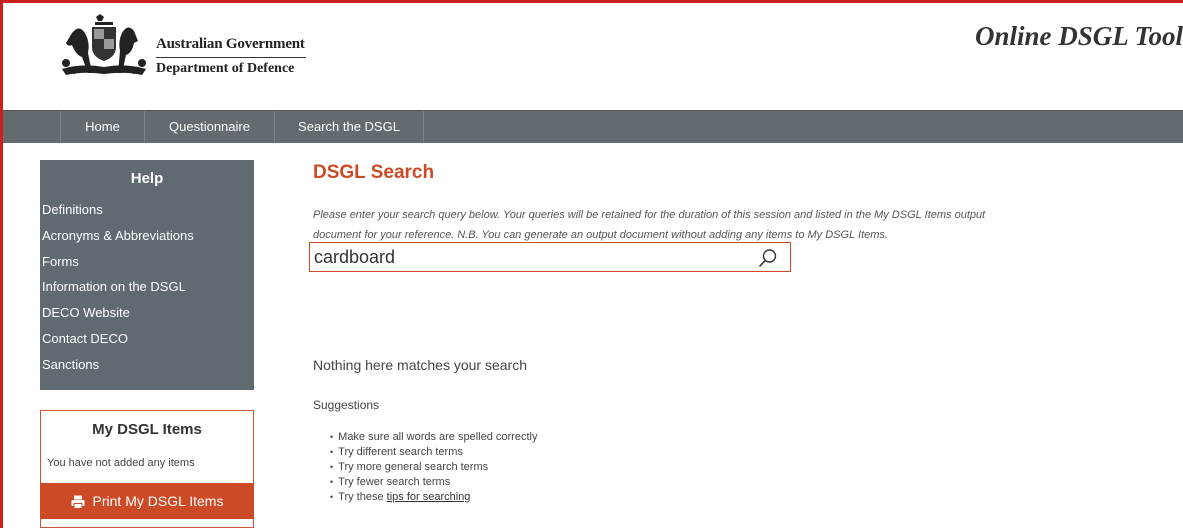  I want to click on header-divider, so click(231, 57).